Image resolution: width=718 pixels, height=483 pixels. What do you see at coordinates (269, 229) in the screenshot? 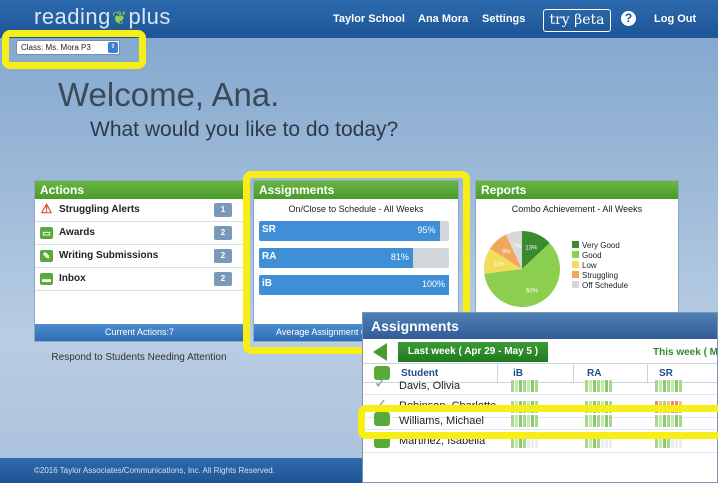
I see `sr-icon: SR` at bounding box center [269, 229].